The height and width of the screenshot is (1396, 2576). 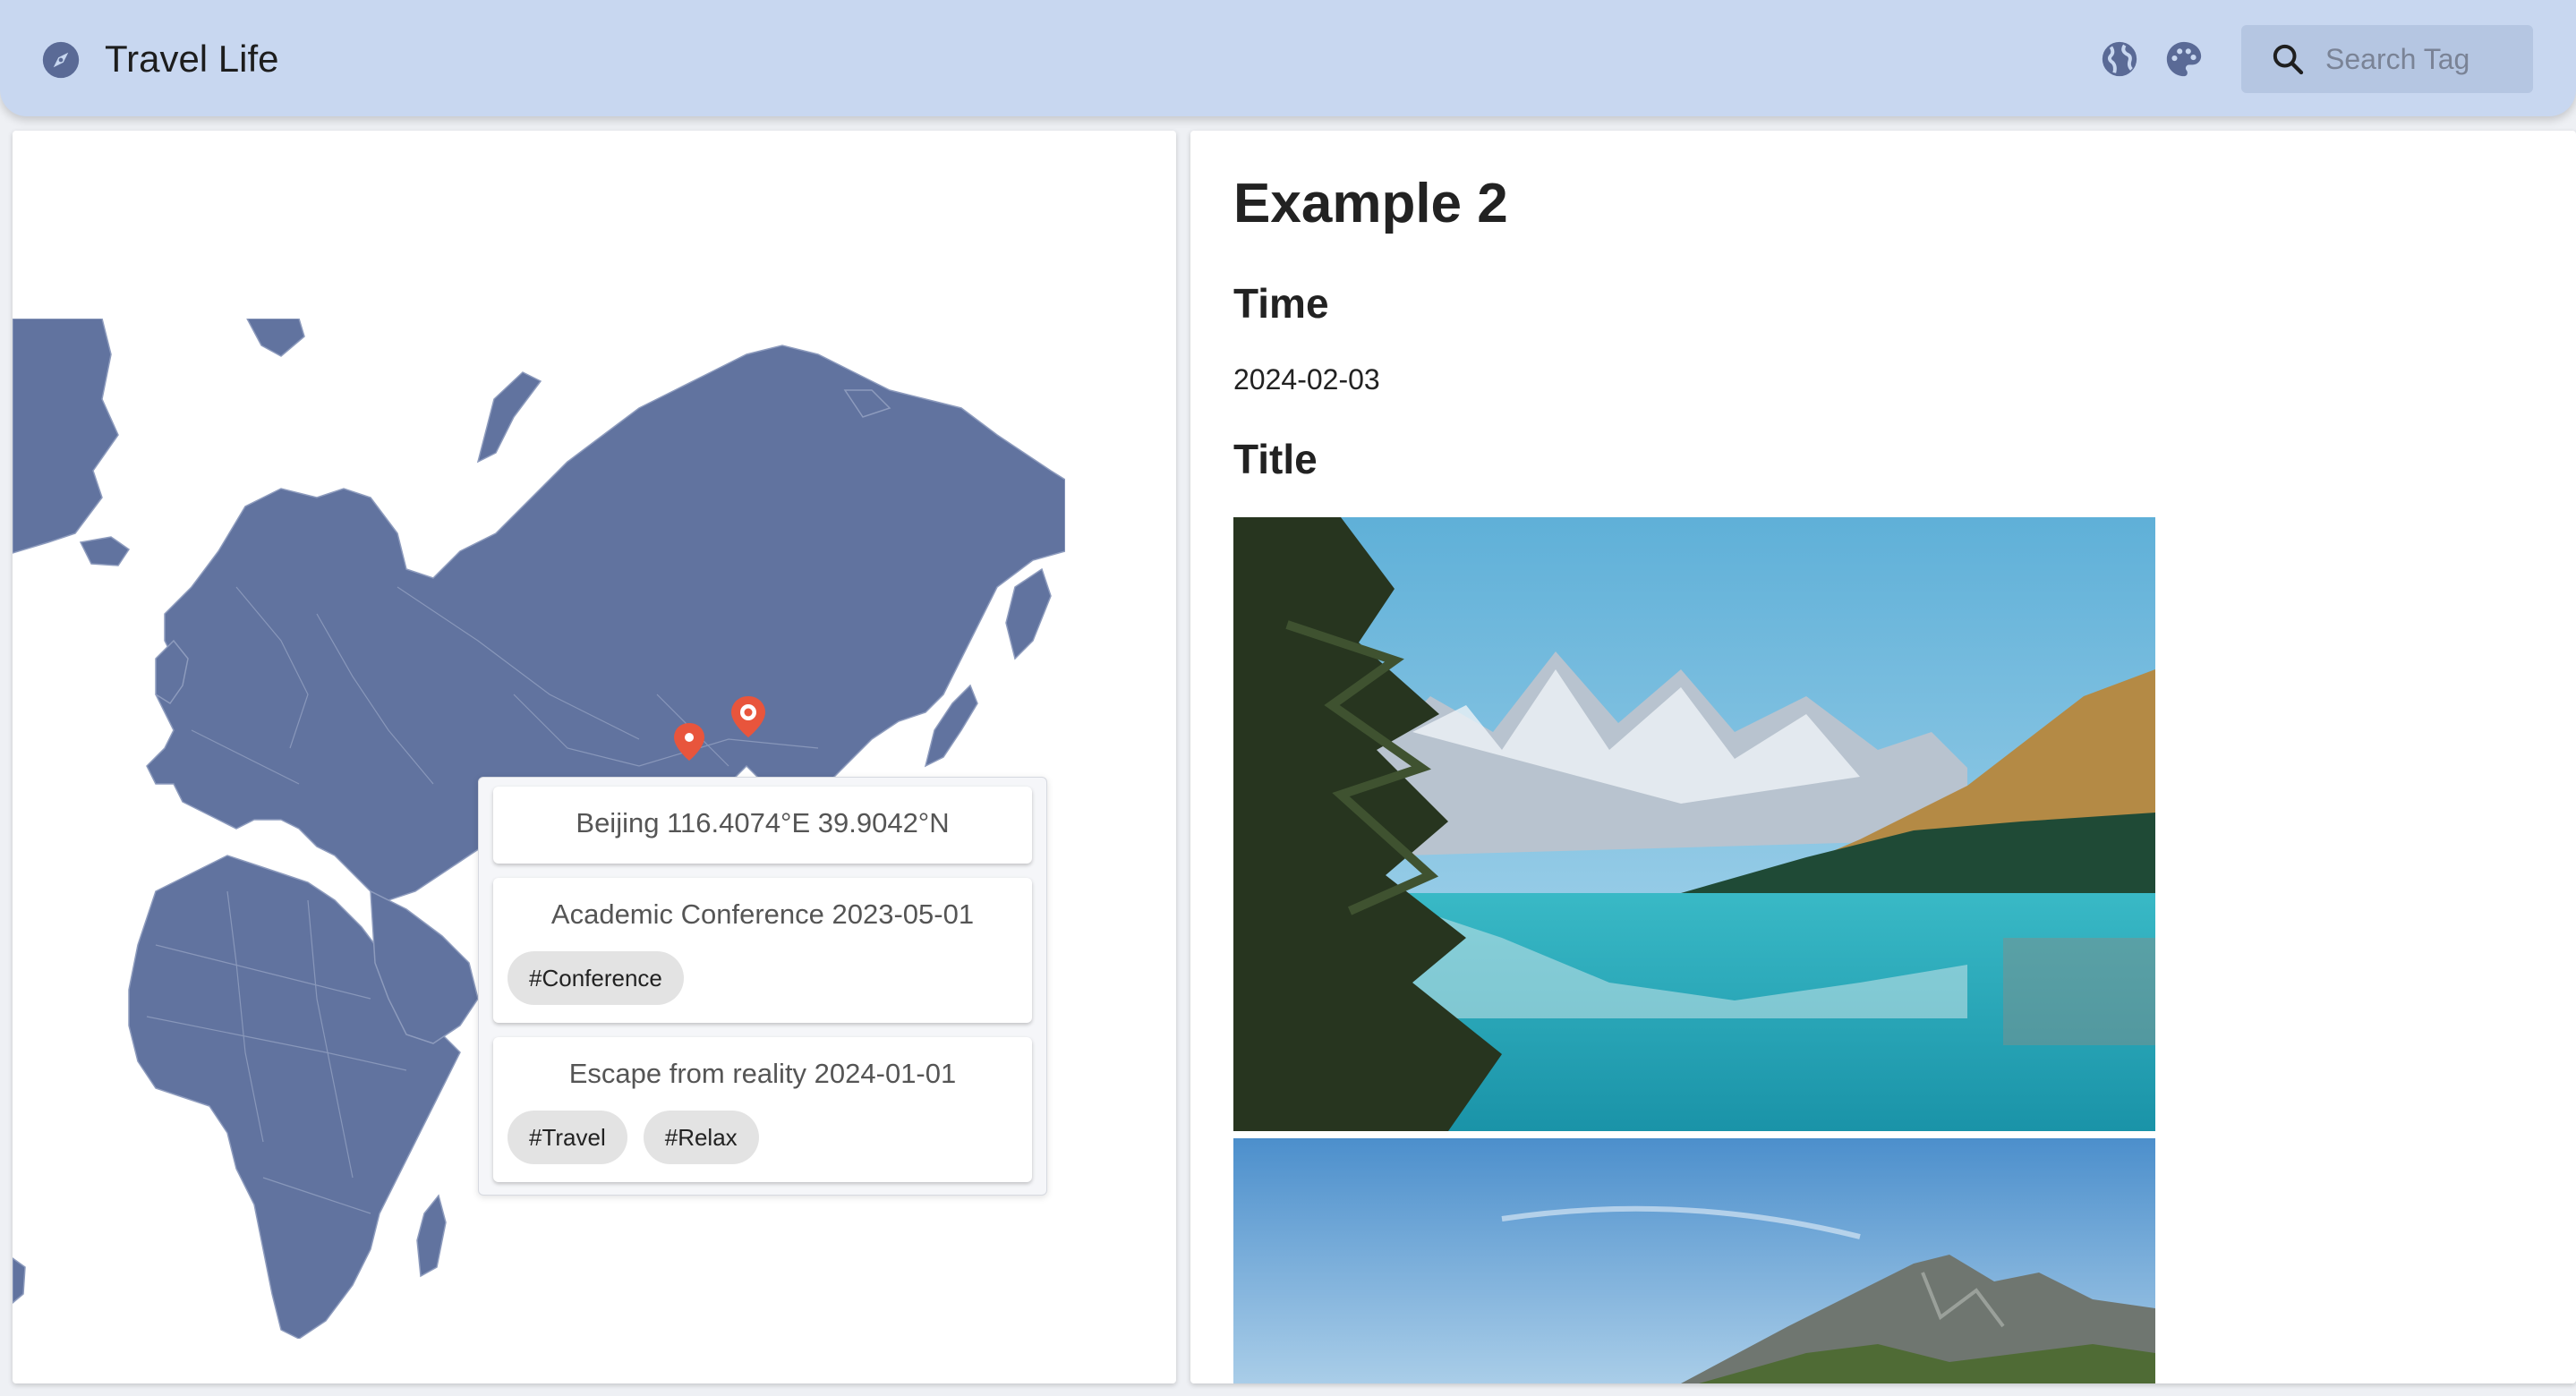 What do you see at coordinates (19, 1281) in the screenshot?
I see `region-west-fragment` at bounding box center [19, 1281].